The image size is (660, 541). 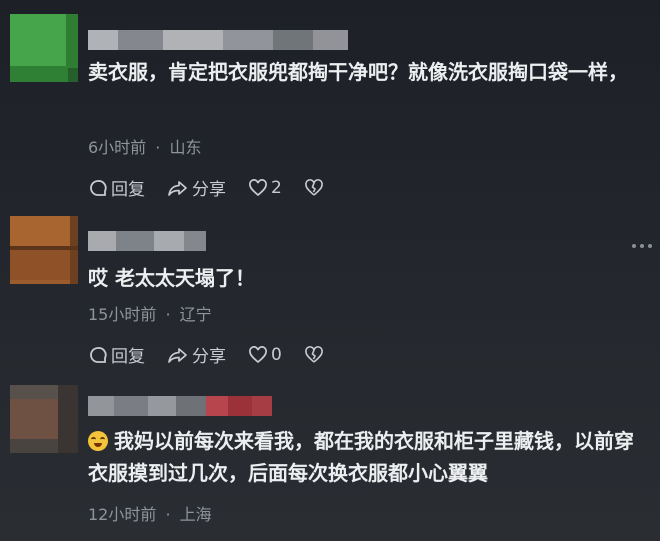 What do you see at coordinates (185, 147) in the screenshot?
I see `comment-location: 山东` at bounding box center [185, 147].